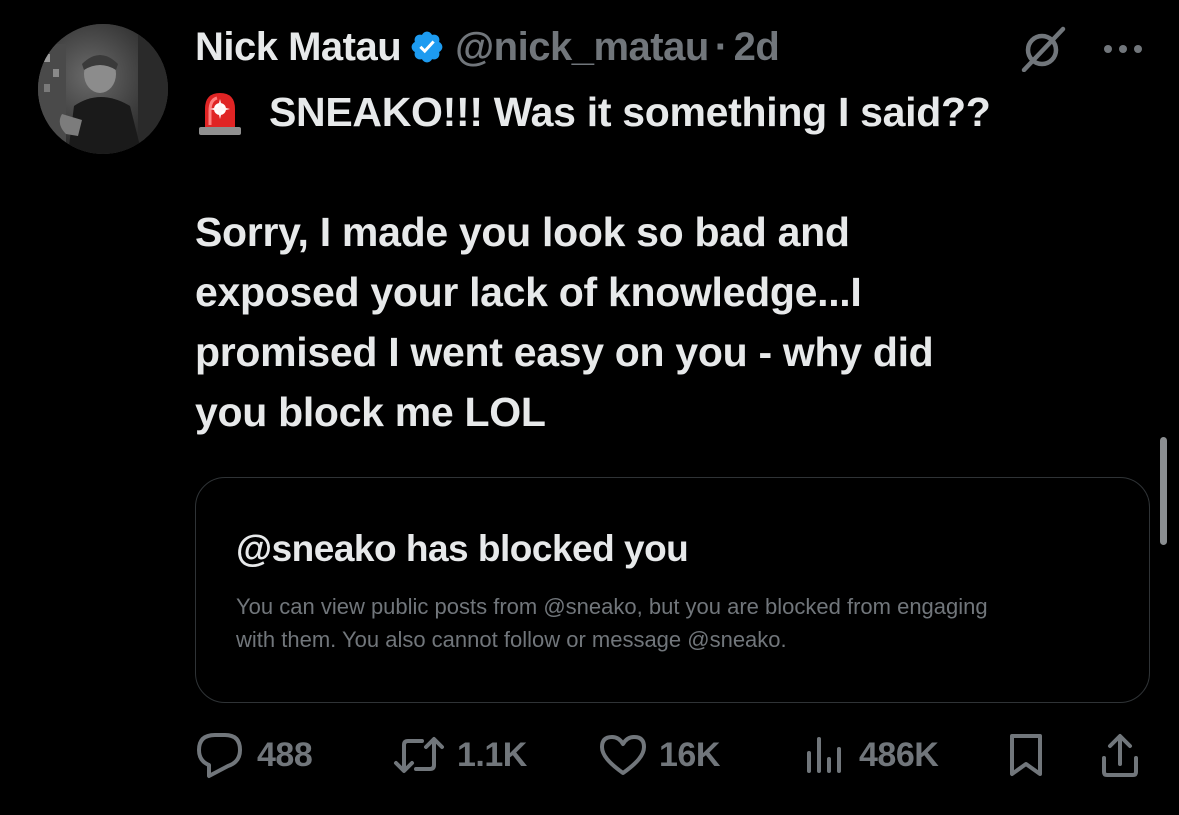  What do you see at coordinates (427, 47) in the screenshot?
I see `verified-badge-icon` at bounding box center [427, 47].